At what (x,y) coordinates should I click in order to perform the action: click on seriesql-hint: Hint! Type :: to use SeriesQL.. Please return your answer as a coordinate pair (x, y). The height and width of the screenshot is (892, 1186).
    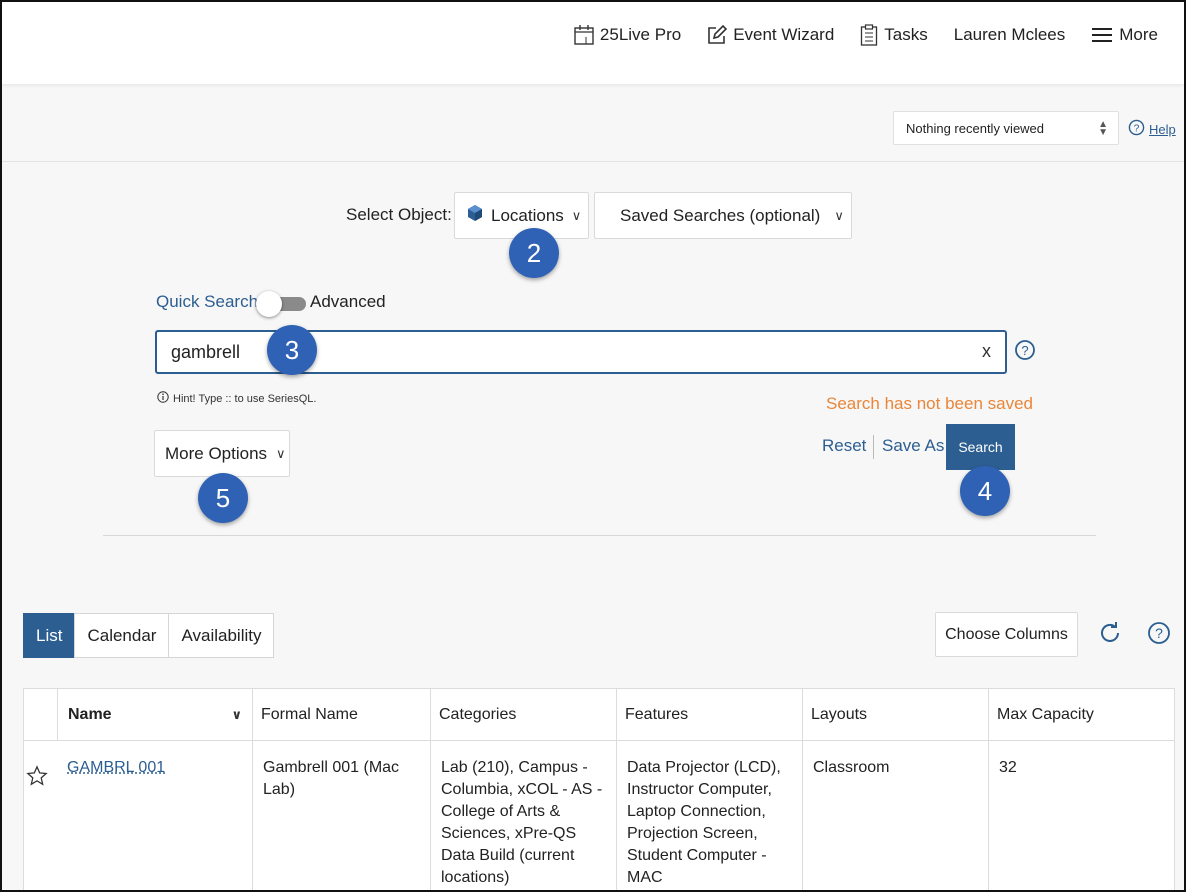
    Looking at the image, I should click on (236, 398).